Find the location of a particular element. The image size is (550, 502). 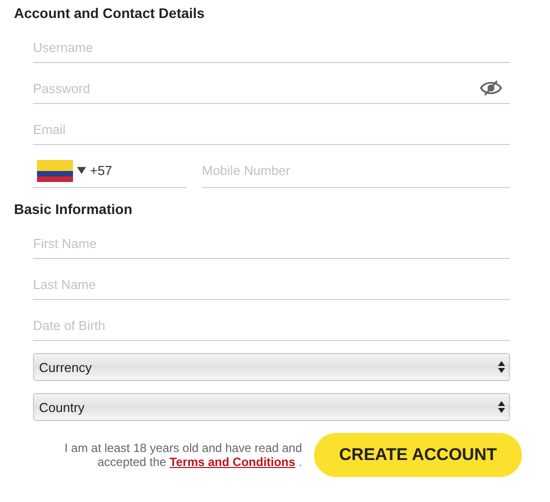

section-heading: Account and Contact Details is located at coordinates (110, 13).